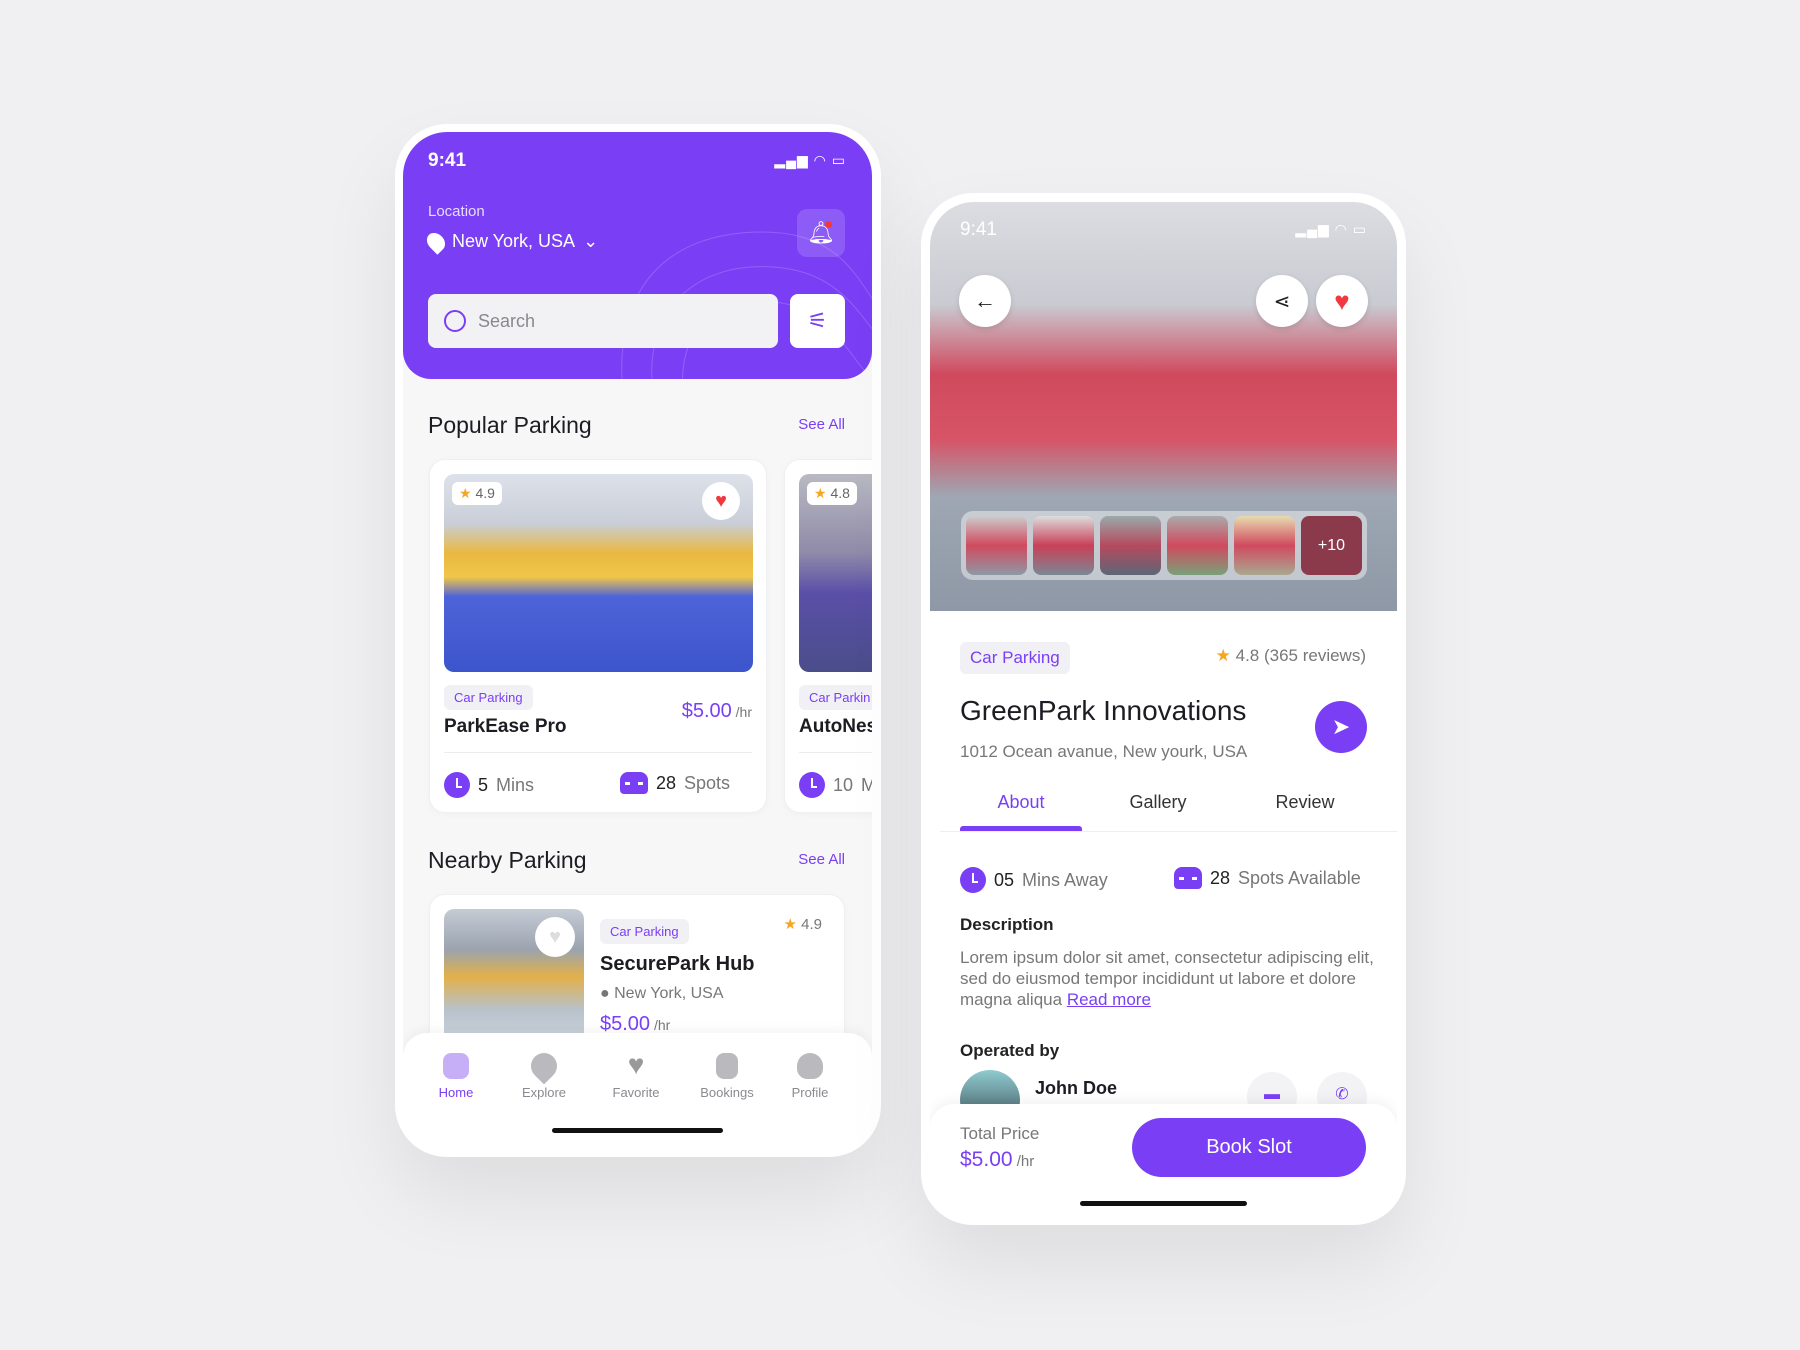  What do you see at coordinates (1164, 545) in the screenshot?
I see `thumbnail-strip: +10` at bounding box center [1164, 545].